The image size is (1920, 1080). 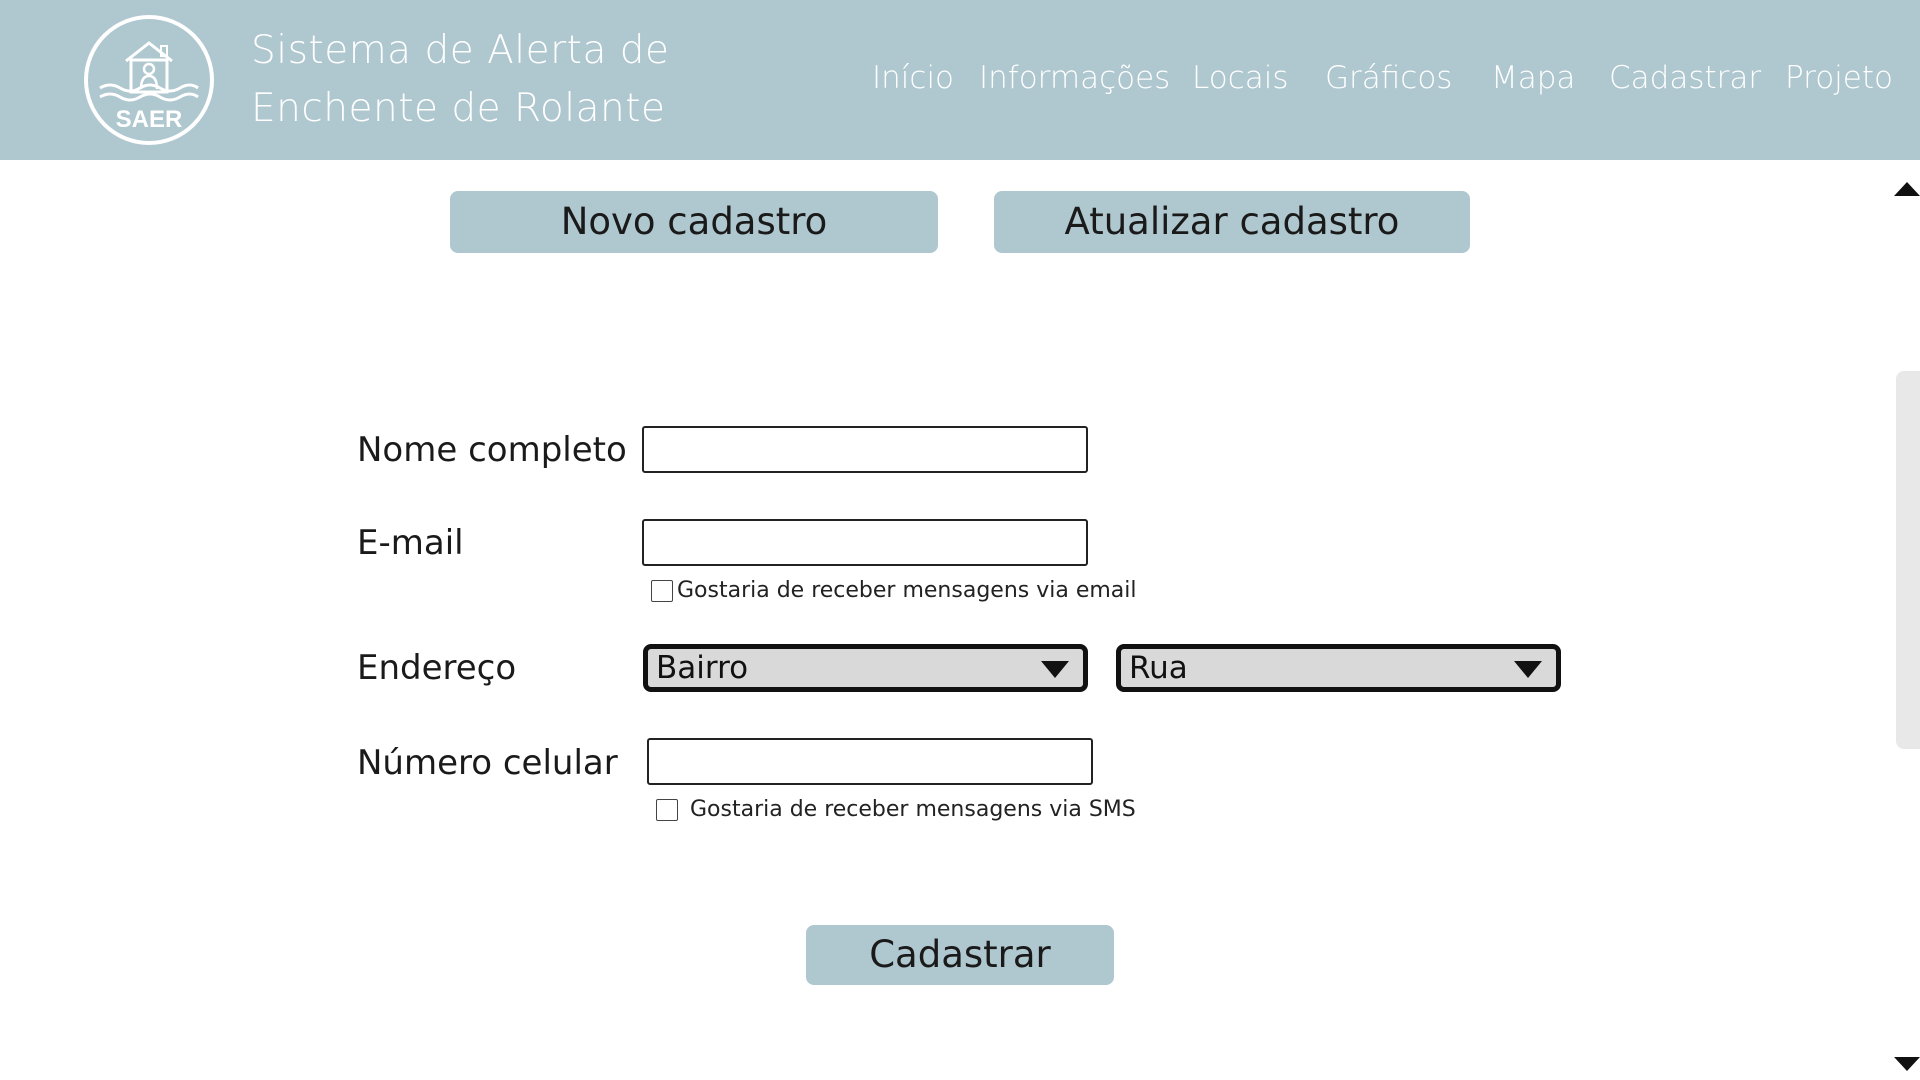 What do you see at coordinates (1240, 78) in the screenshot?
I see `nav-locais: Locais` at bounding box center [1240, 78].